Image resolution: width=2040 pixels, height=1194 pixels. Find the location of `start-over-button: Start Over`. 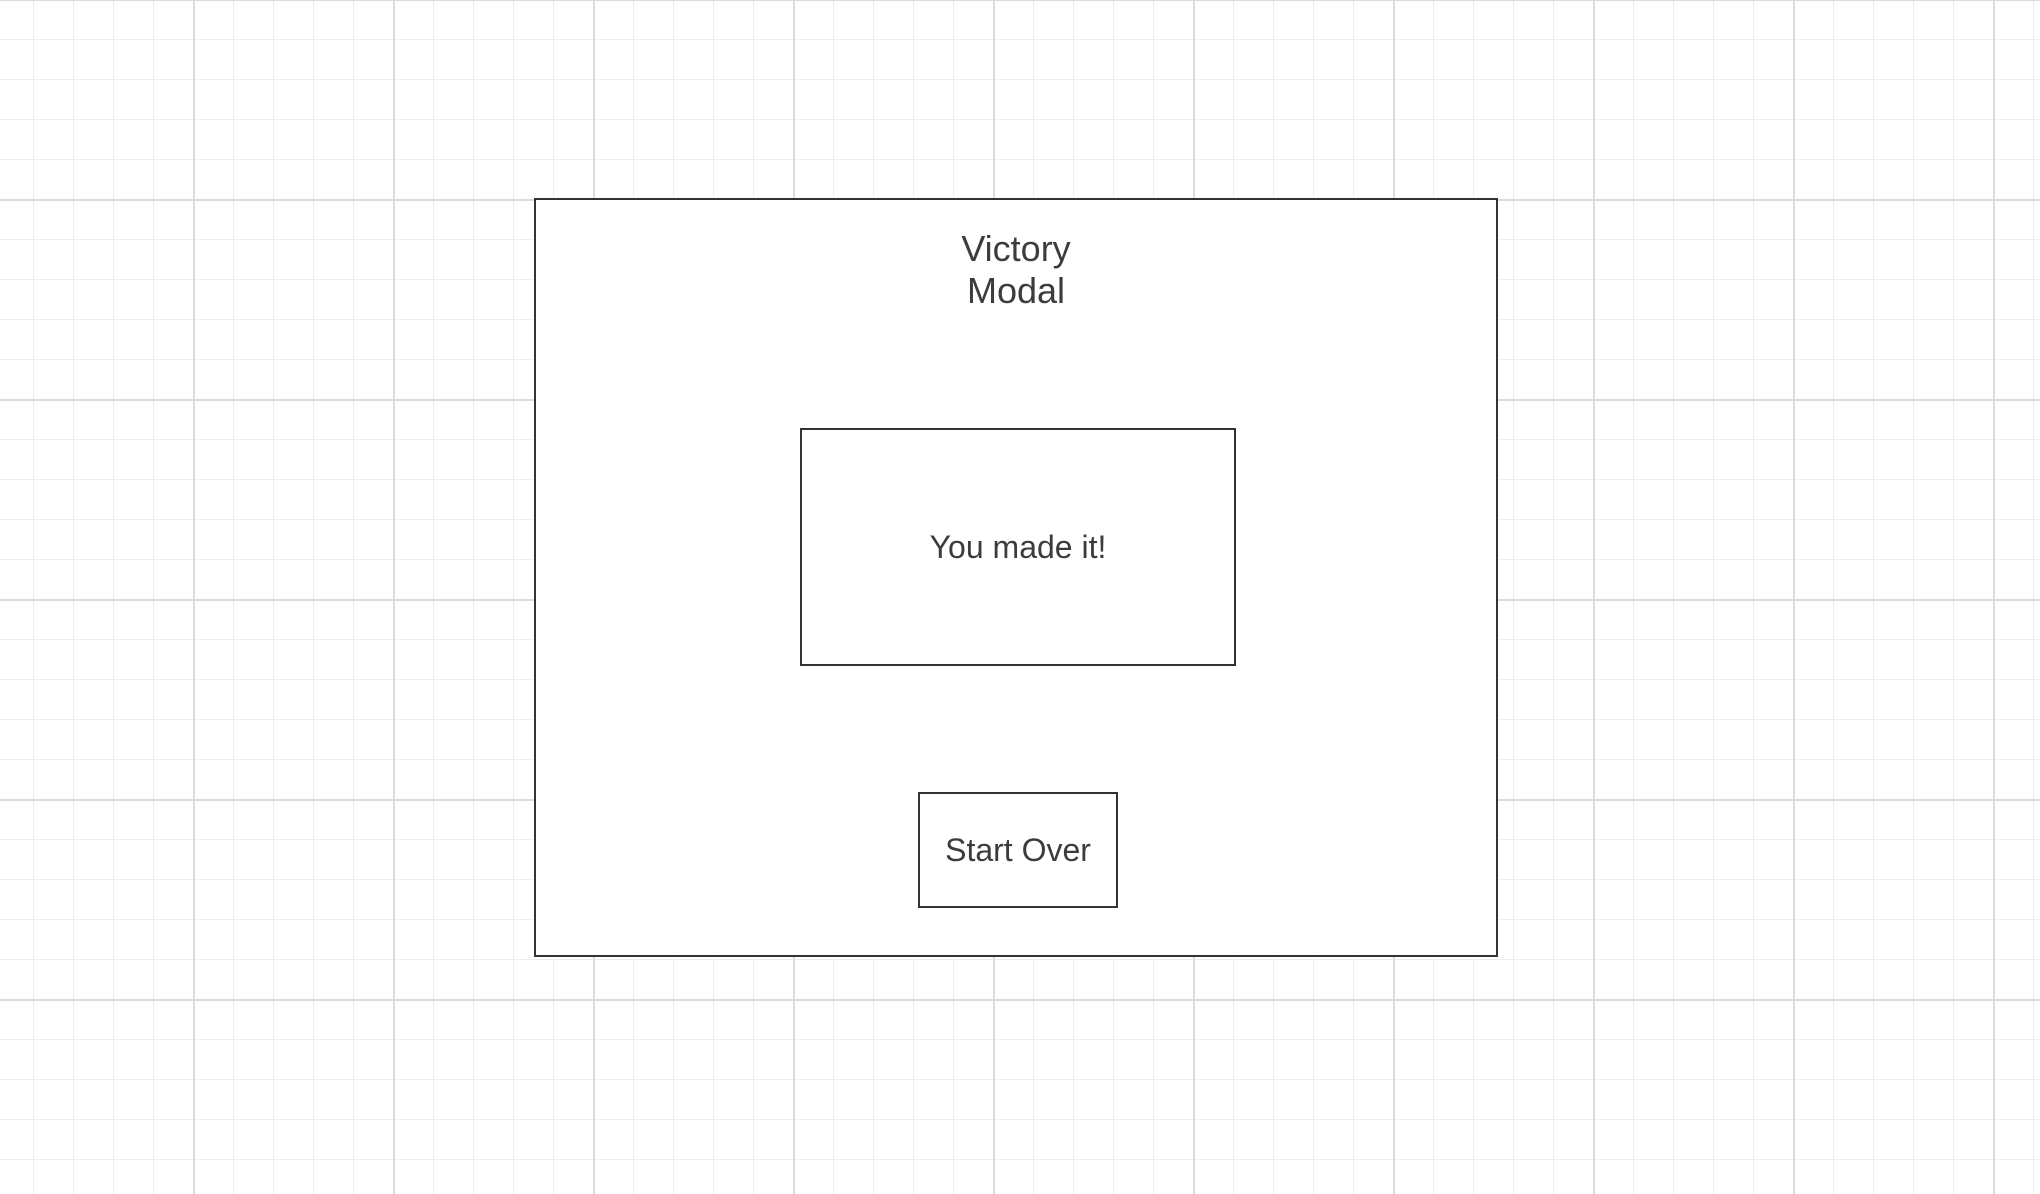

start-over-button: Start Over is located at coordinates (1018, 850).